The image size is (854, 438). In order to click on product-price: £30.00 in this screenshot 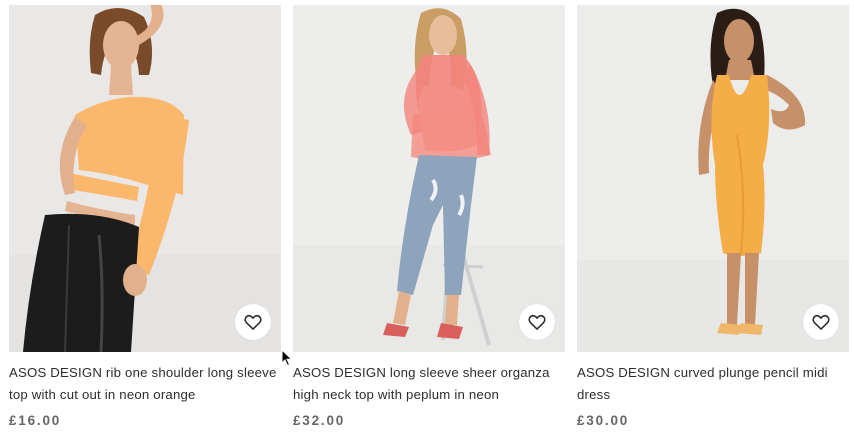, I will do `click(603, 420)`.